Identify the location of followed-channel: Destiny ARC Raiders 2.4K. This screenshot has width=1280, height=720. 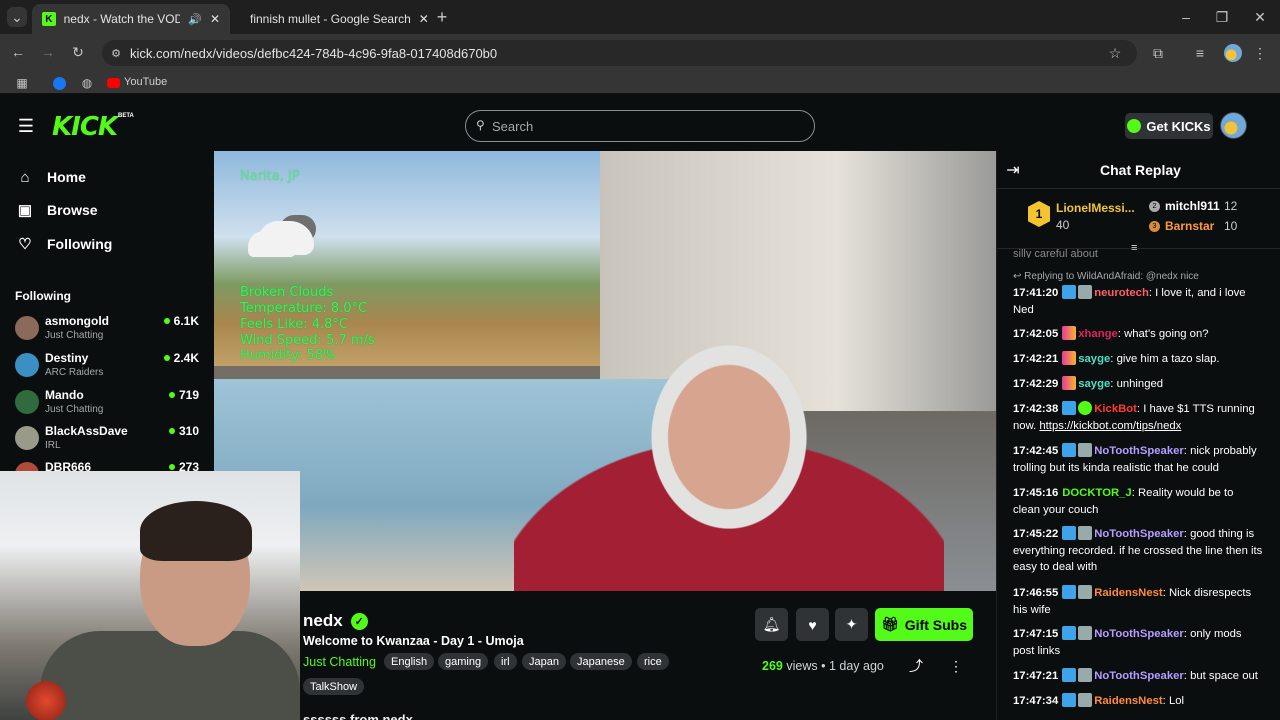
(110, 368).